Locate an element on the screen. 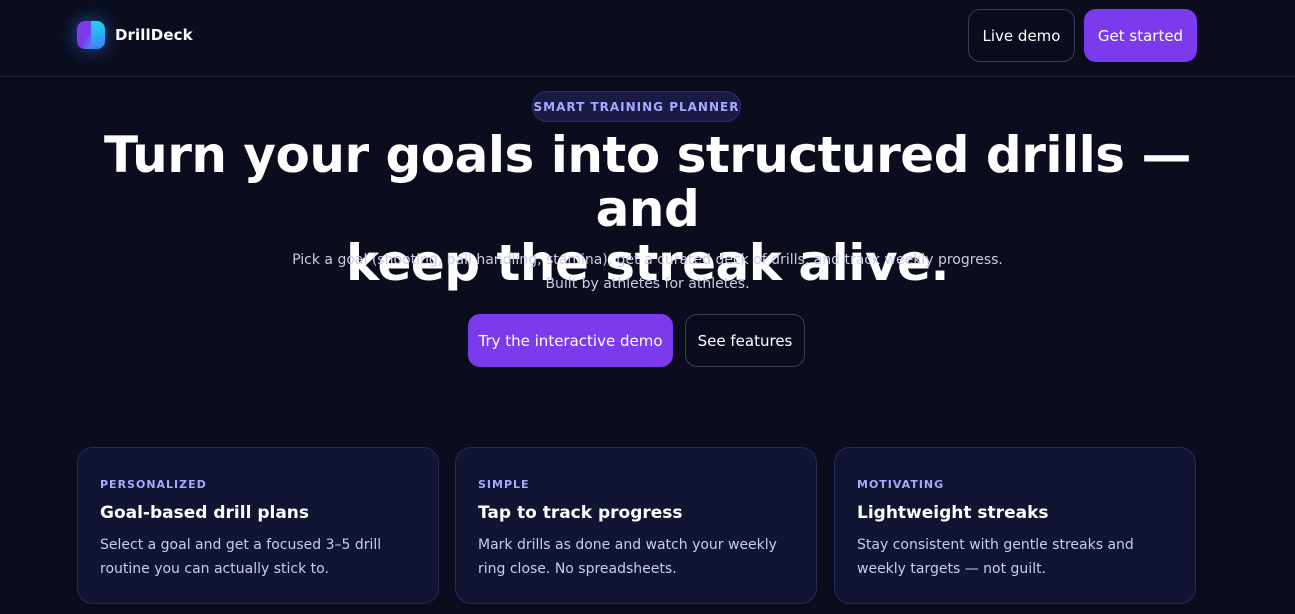 This screenshot has width=1295, height=614. brand: DrillDeck is located at coordinates (135, 35).